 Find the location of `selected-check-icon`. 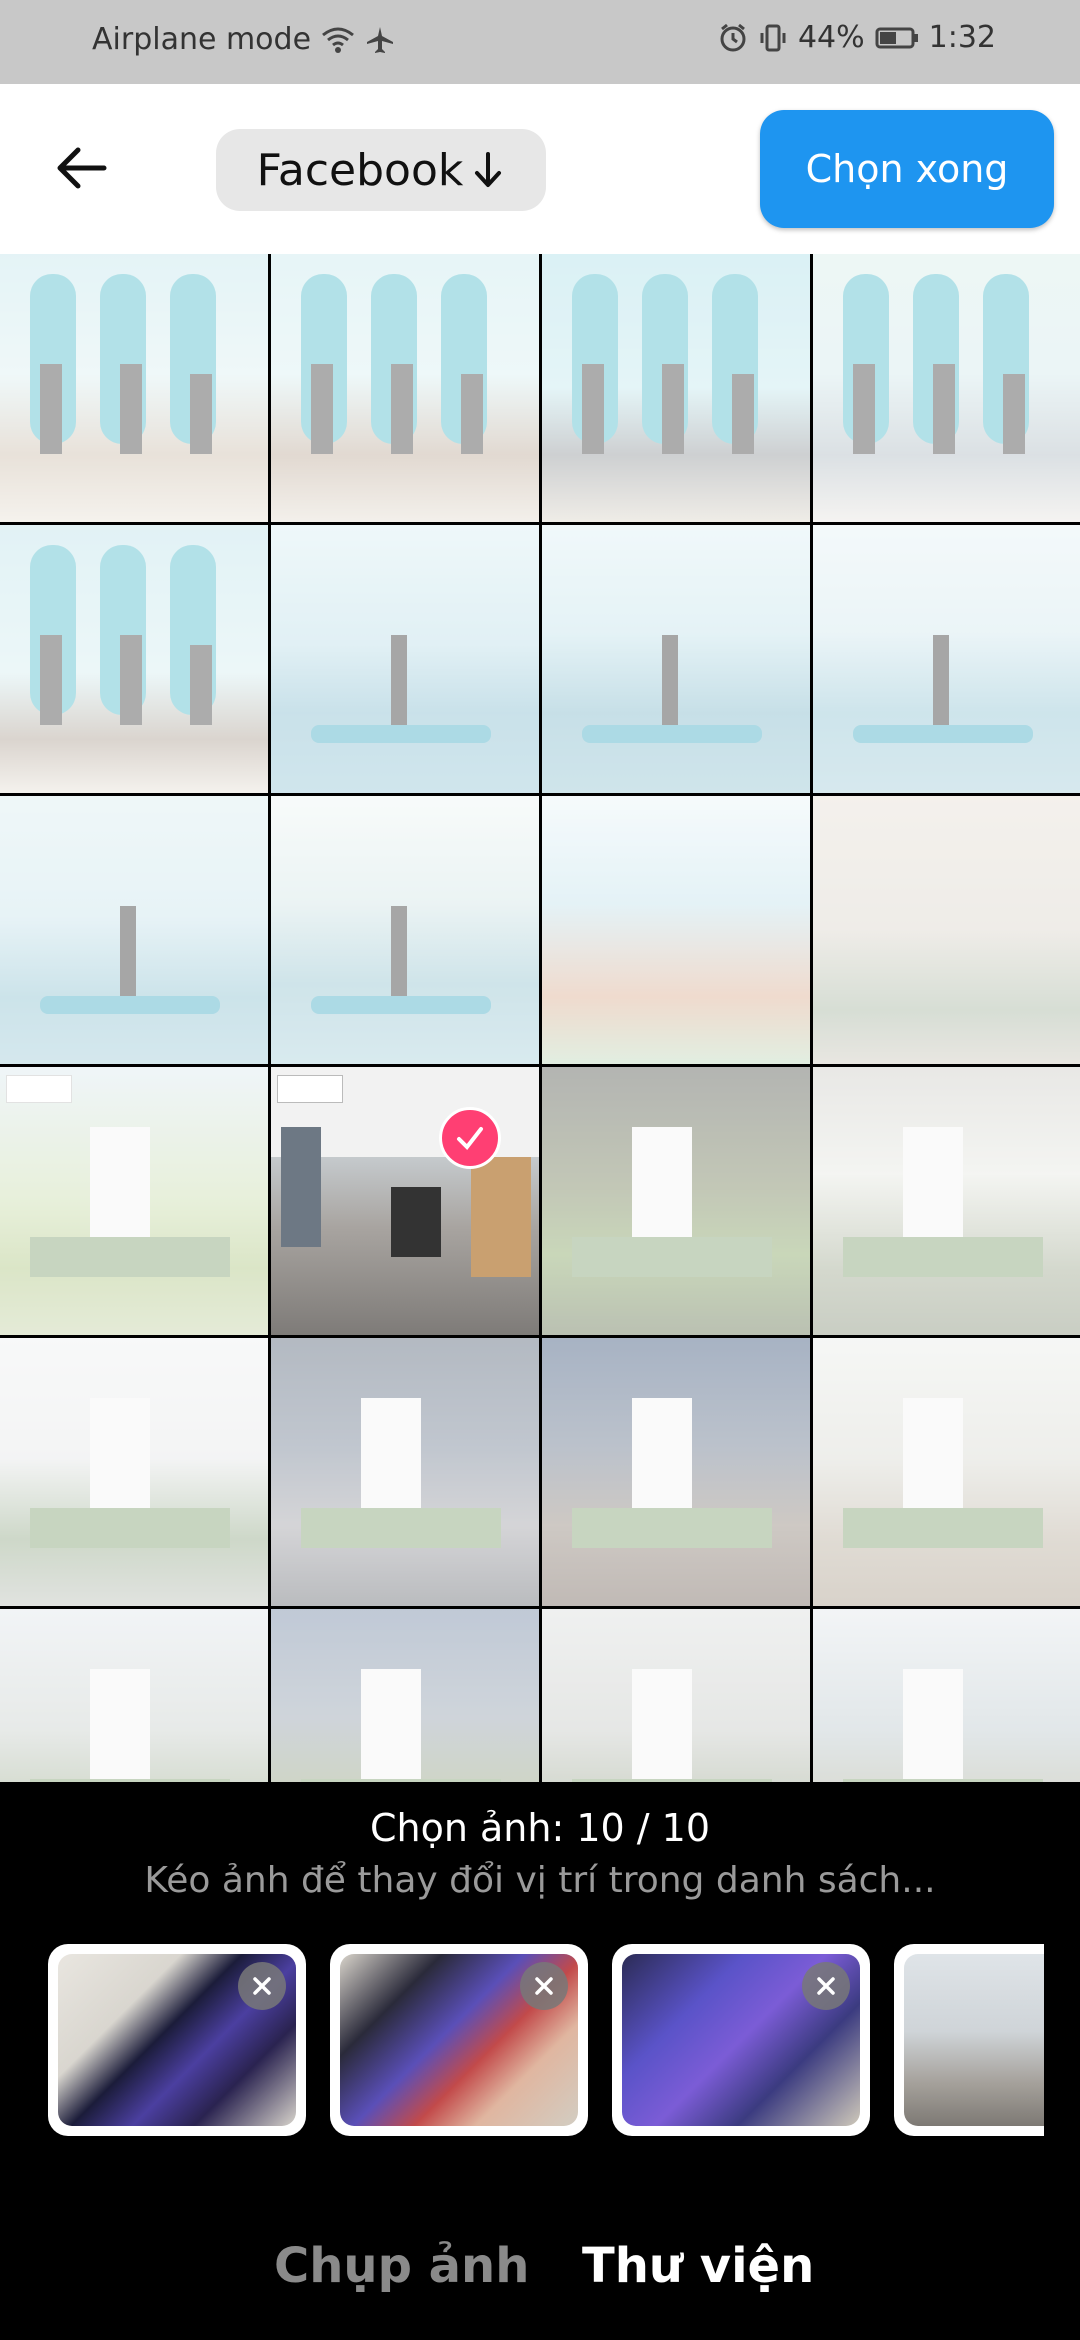

selected-check-icon is located at coordinates (470, 1138).